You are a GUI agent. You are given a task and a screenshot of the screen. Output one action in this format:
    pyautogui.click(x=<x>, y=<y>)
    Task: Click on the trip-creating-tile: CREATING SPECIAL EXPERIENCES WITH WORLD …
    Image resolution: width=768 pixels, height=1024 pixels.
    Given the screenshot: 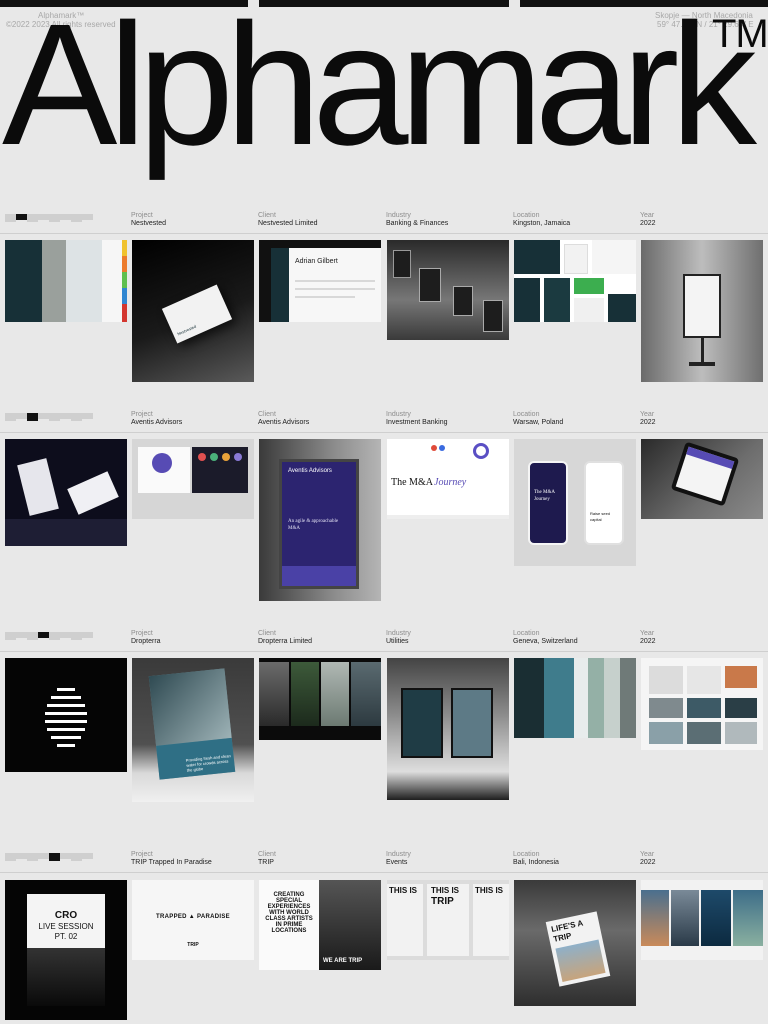 What is the action you would take?
    pyautogui.click(x=320, y=925)
    